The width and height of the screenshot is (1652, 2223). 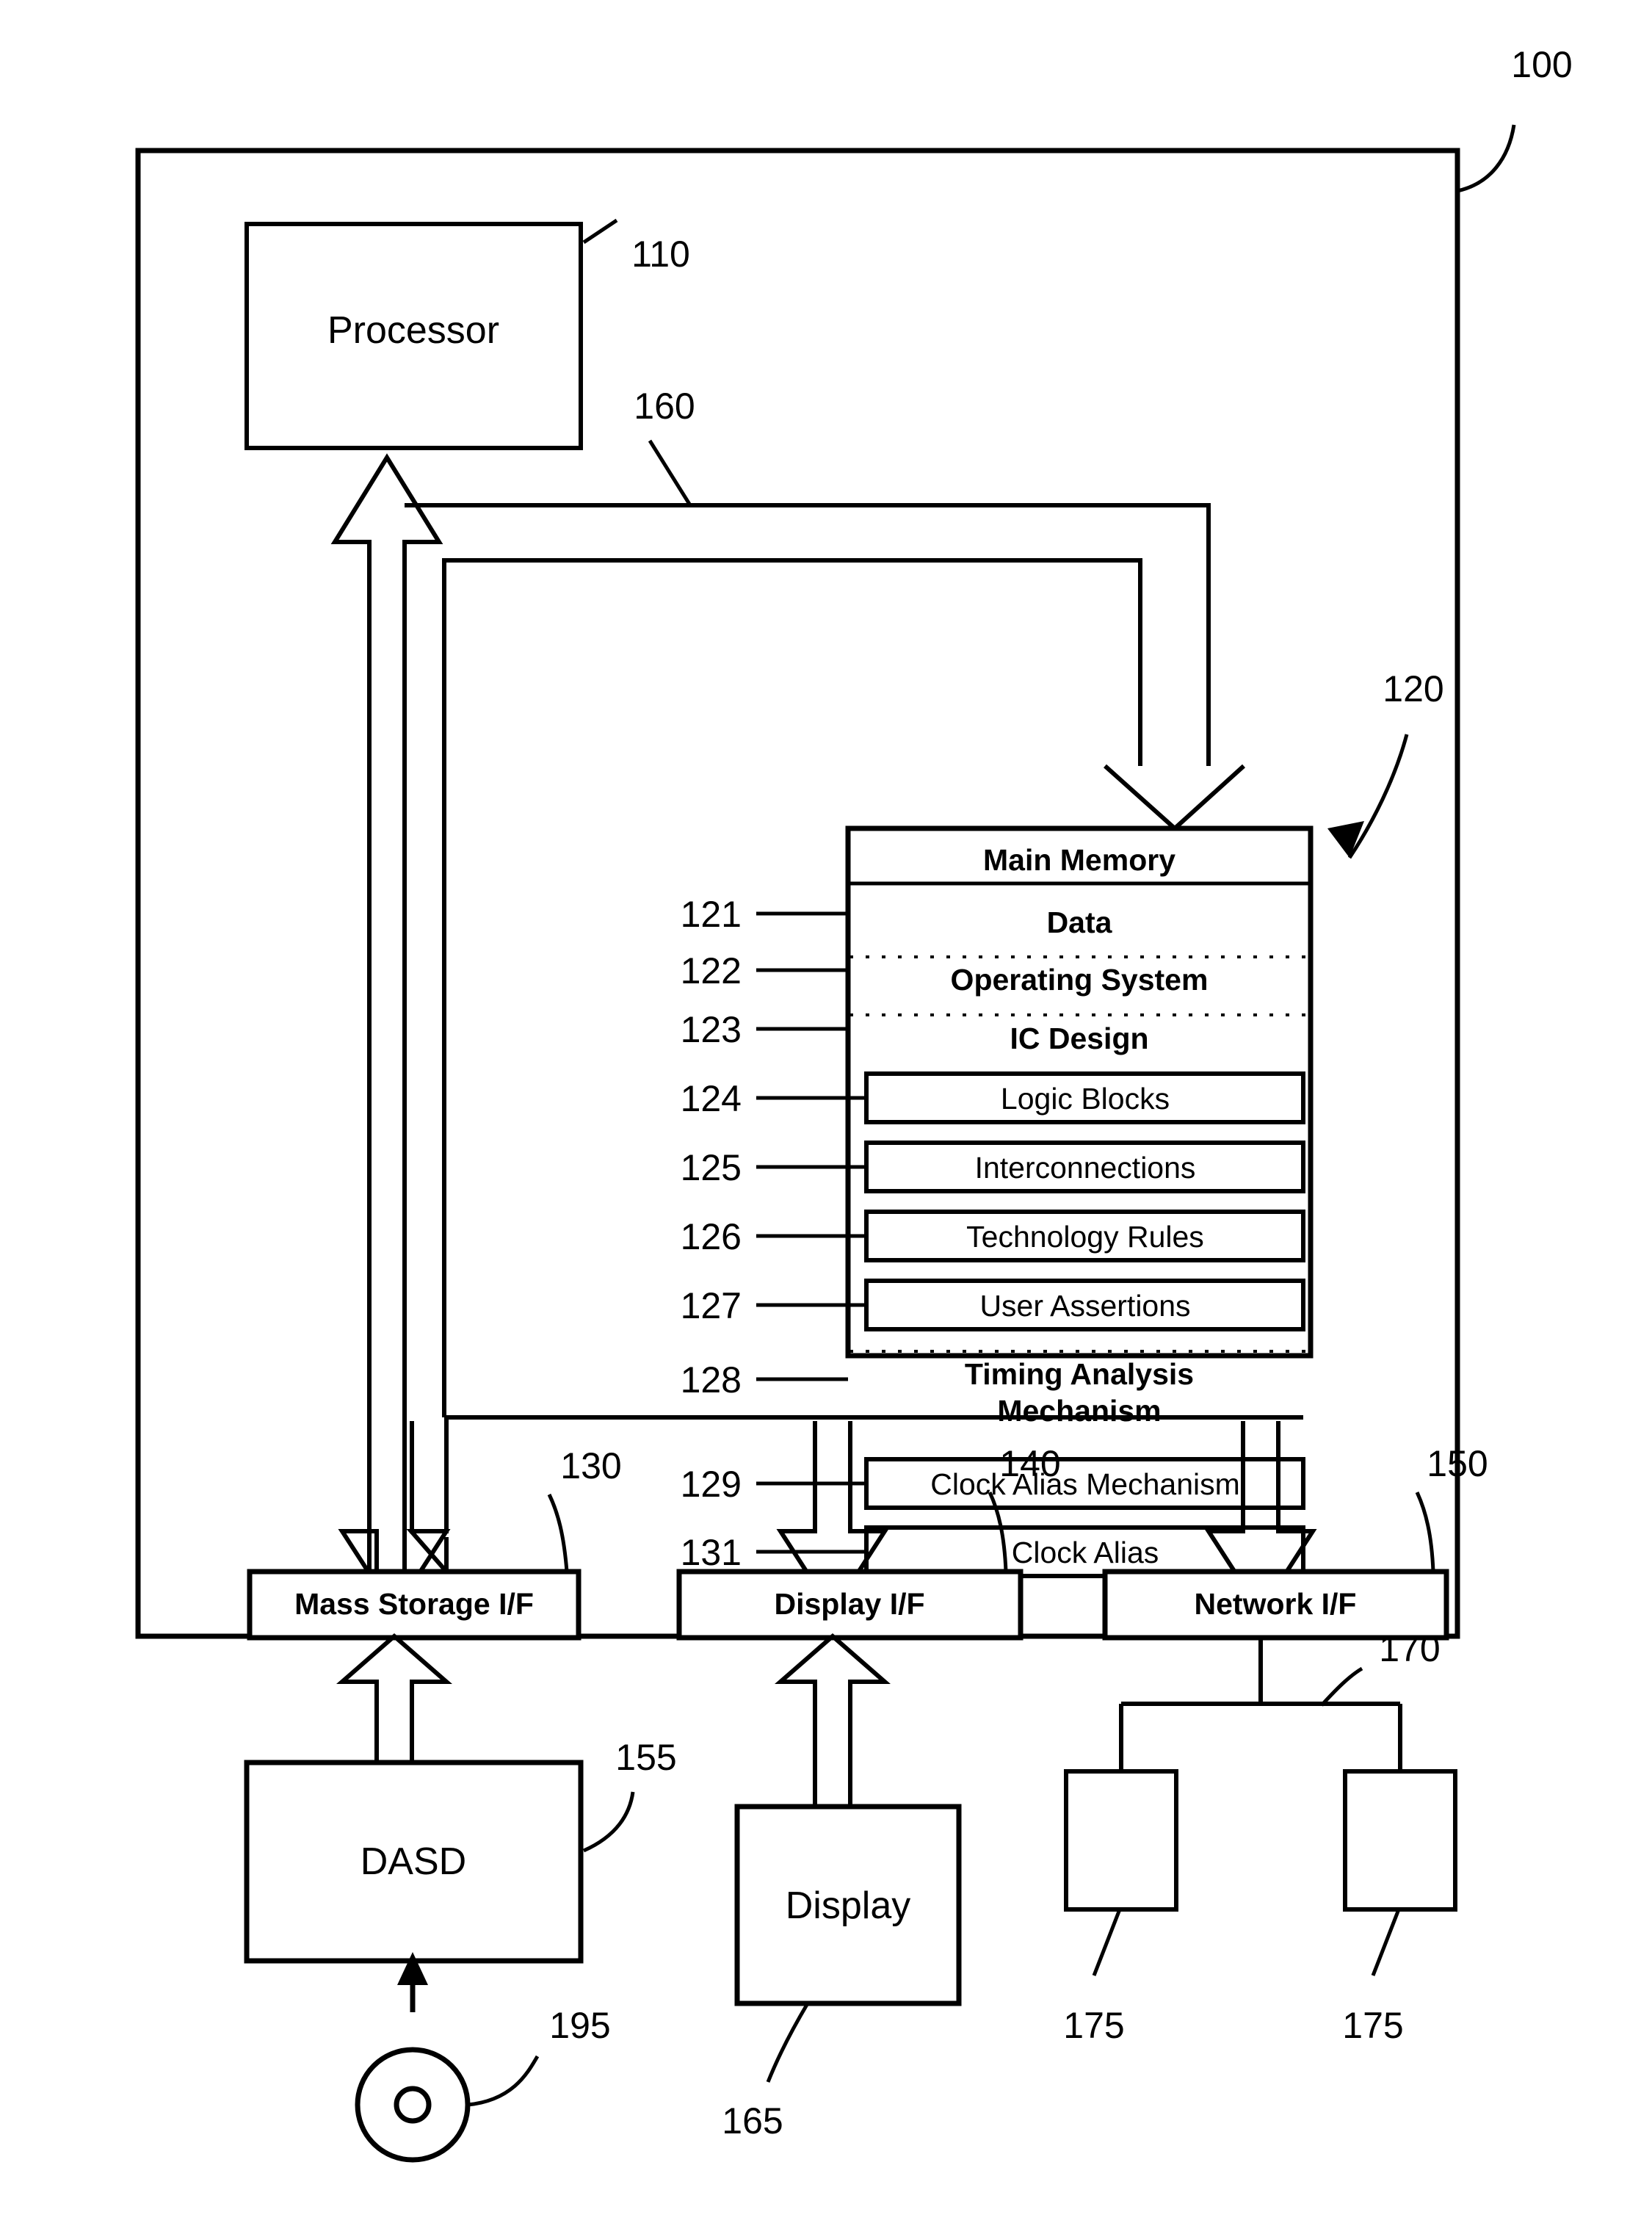 What do you see at coordinates (1409, 1648) in the screenshot?
I see `ref-label-170: 170` at bounding box center [1409, 1648].